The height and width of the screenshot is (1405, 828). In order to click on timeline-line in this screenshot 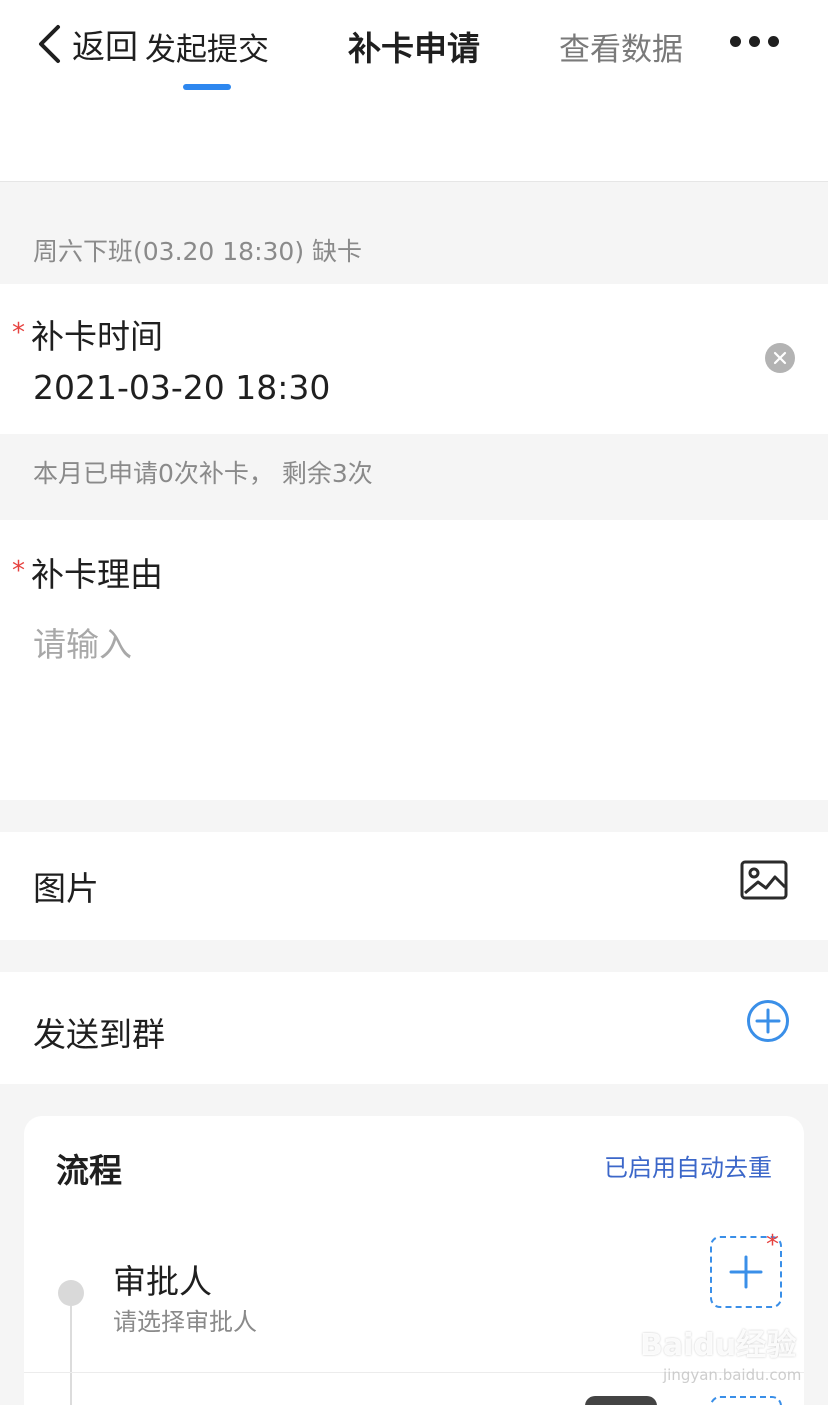, I will do `click(71, 1355)`.